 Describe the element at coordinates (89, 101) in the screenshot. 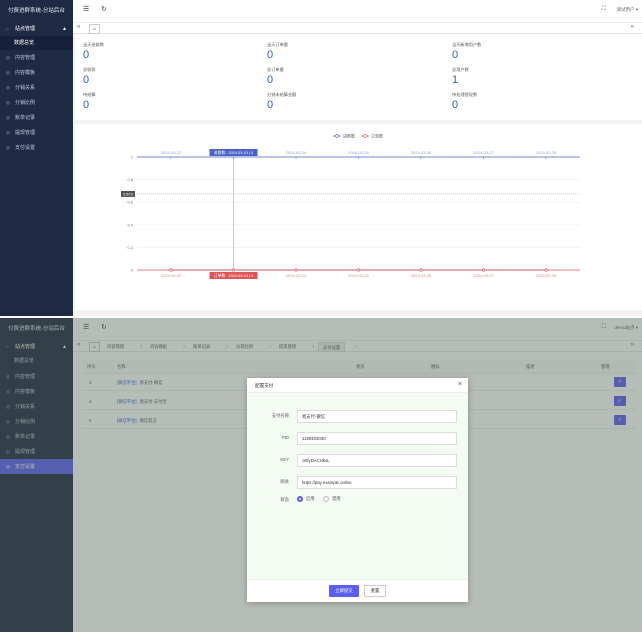

I see `stat-card: 待结算 0` at that location.